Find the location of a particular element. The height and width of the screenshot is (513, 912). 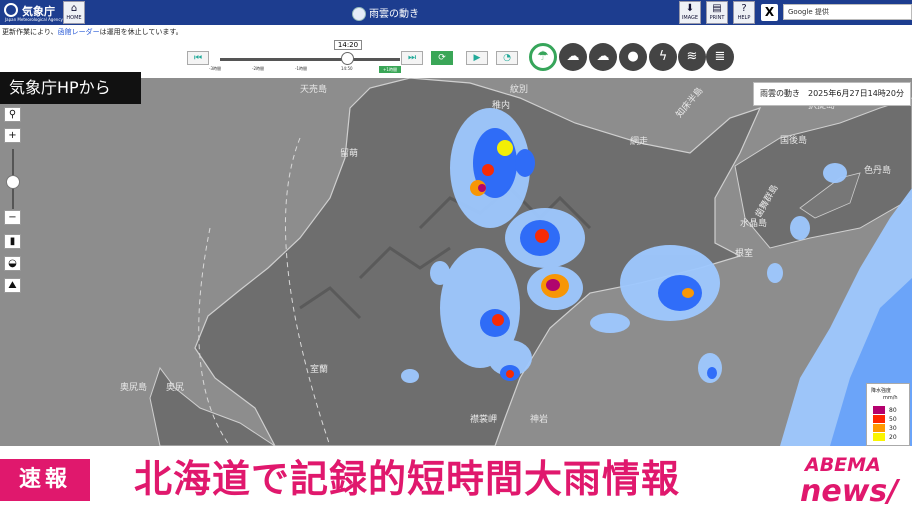

precip-legend: 降水強度 mm/h 80 50 30 20 is located at coordinates (888, 414).